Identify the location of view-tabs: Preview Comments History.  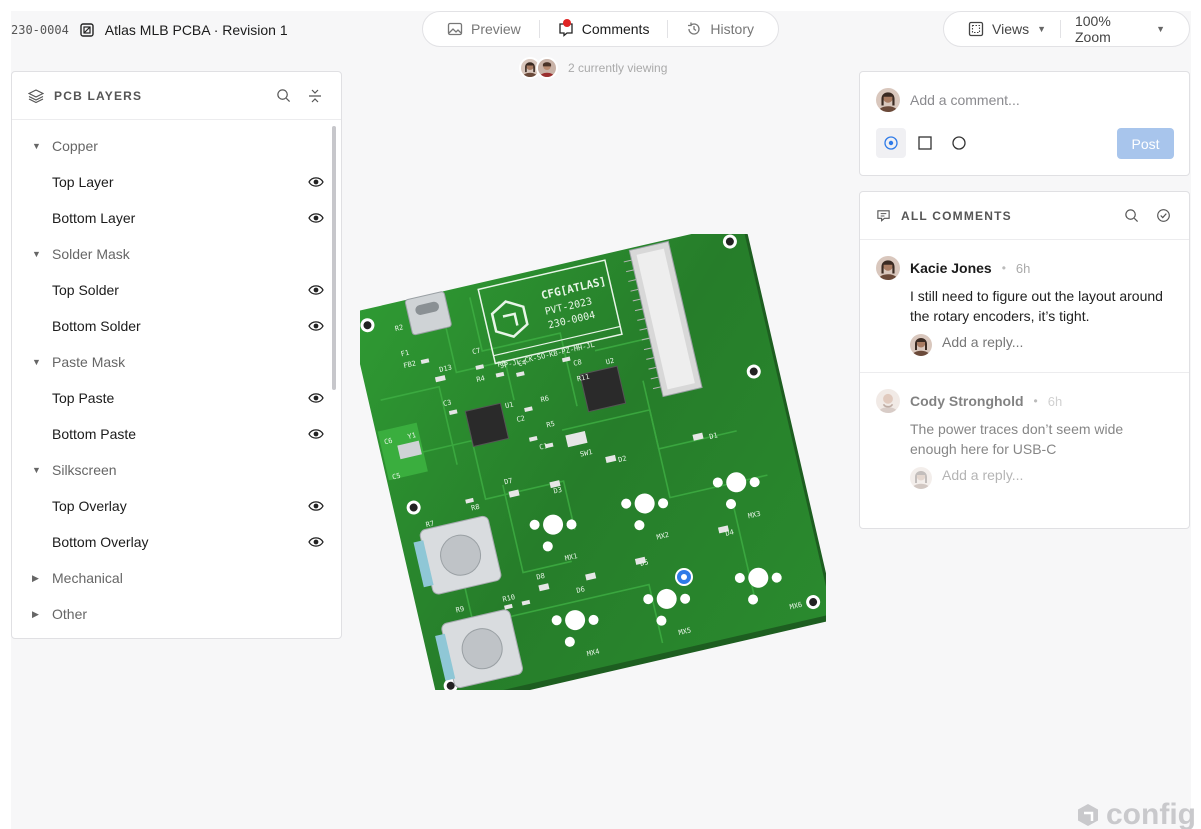
(600, 29).